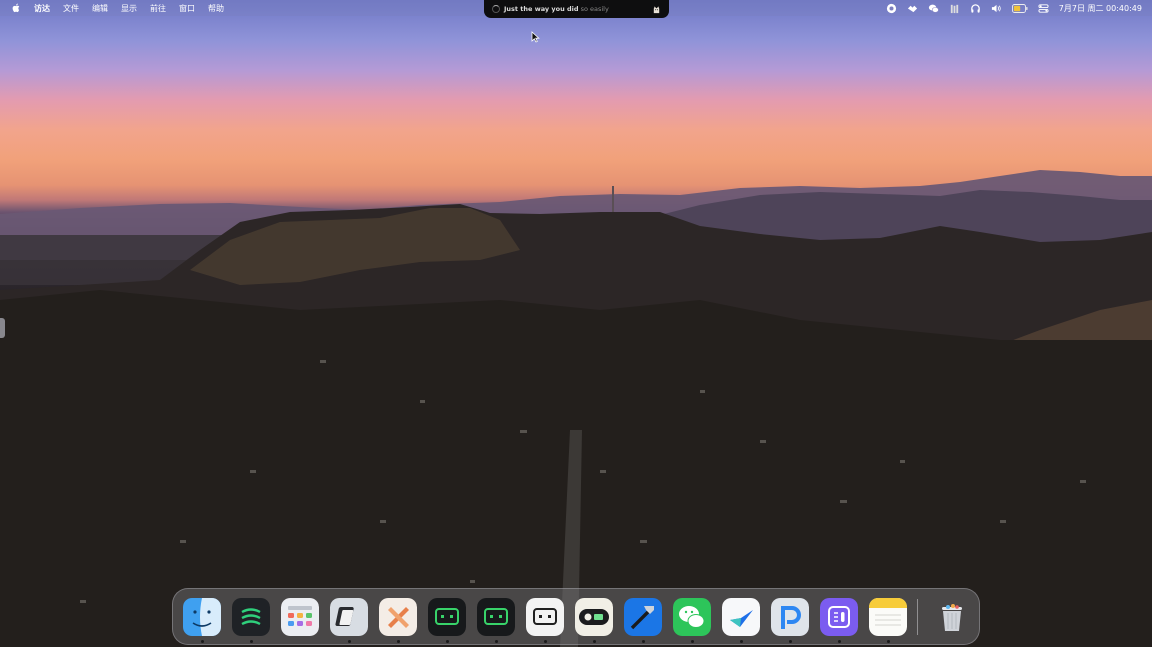 The height and width of the screenshot is (647, 1152). I want to click on menu-window: 窗口, so click(187, 8).